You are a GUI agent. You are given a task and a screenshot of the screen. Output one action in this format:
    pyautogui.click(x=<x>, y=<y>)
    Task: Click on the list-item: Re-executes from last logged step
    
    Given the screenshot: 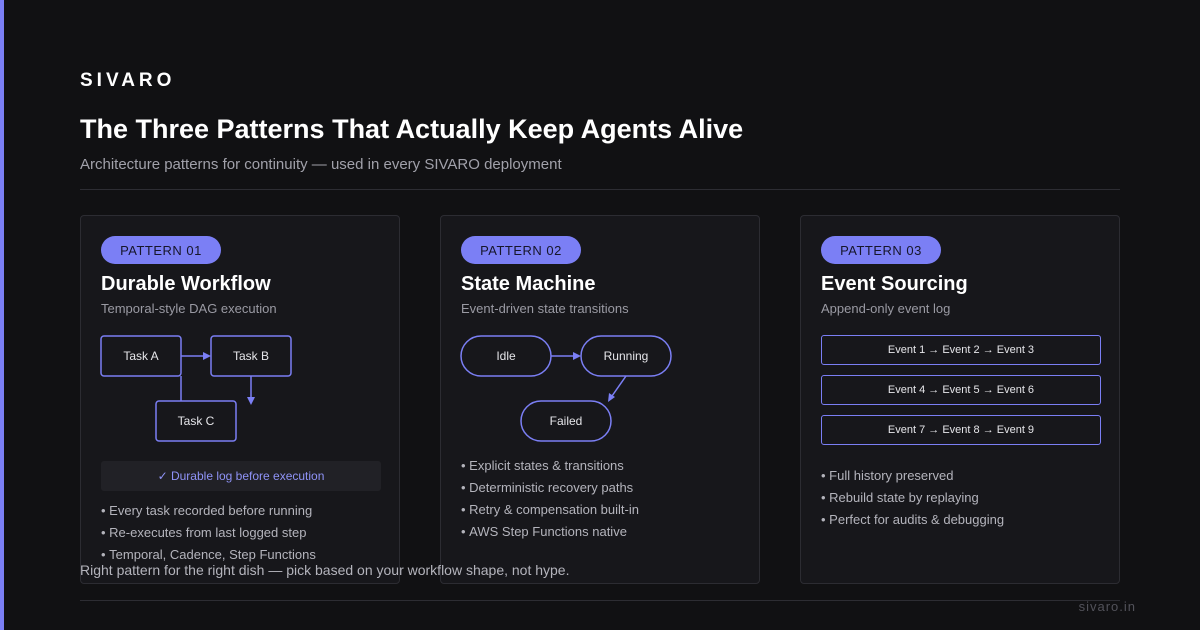 What is the action you would take?
    pyautogui.click(x=208, y=533)
    